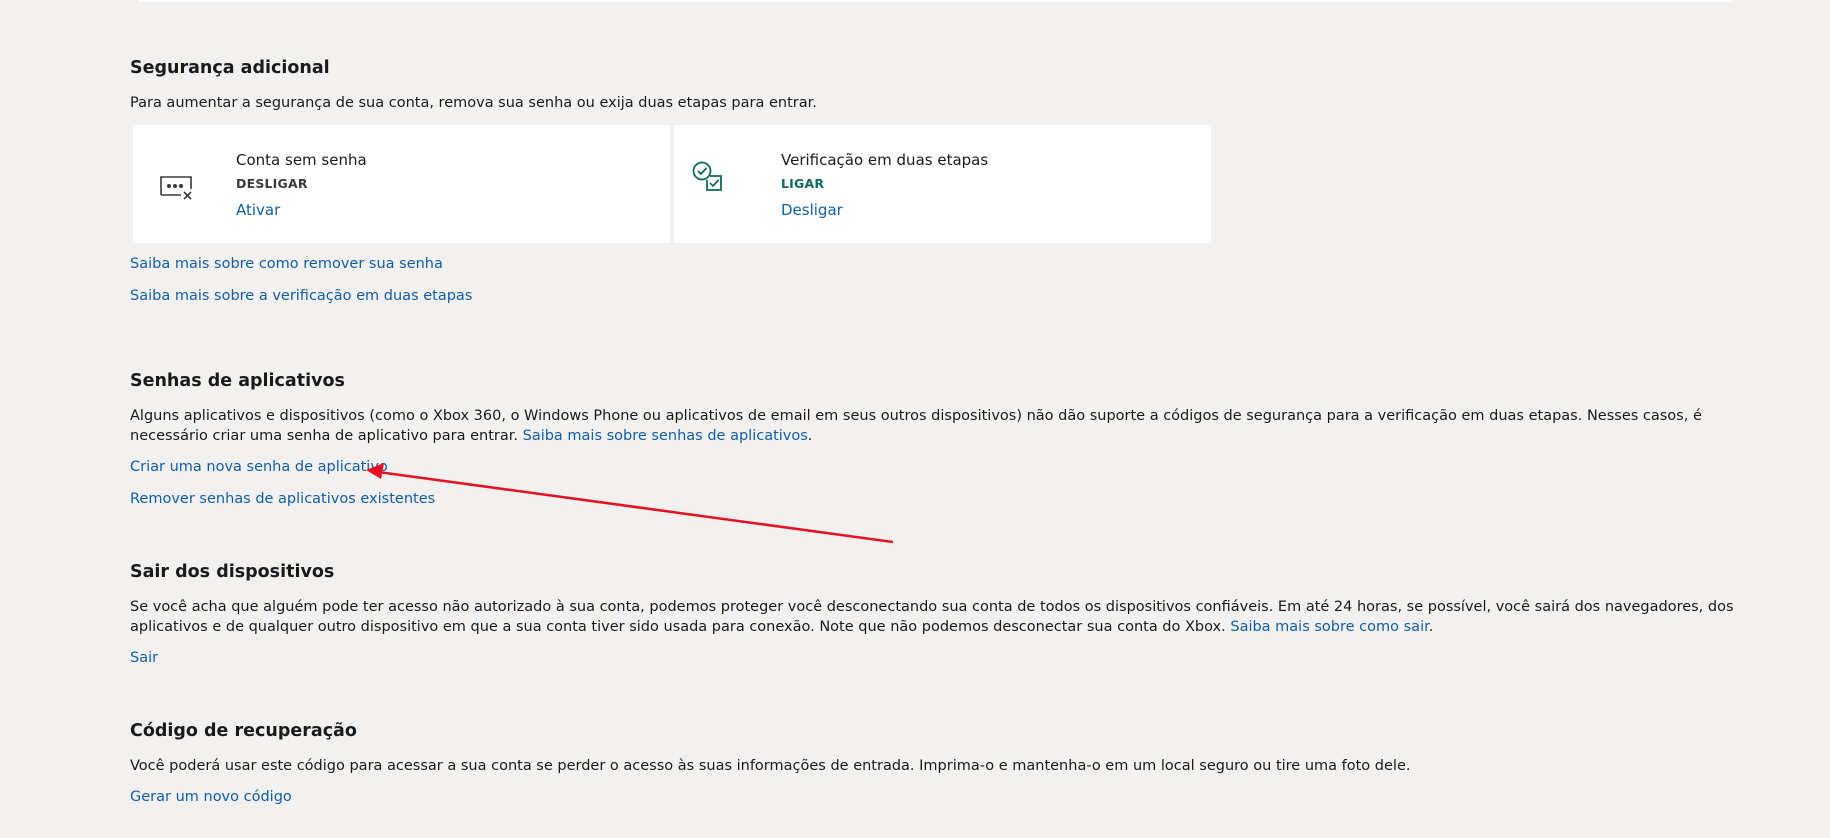 The height and width of the screenshot is (838, 1830). I want to click on sign-out-link: Sair, so click(144, 658).